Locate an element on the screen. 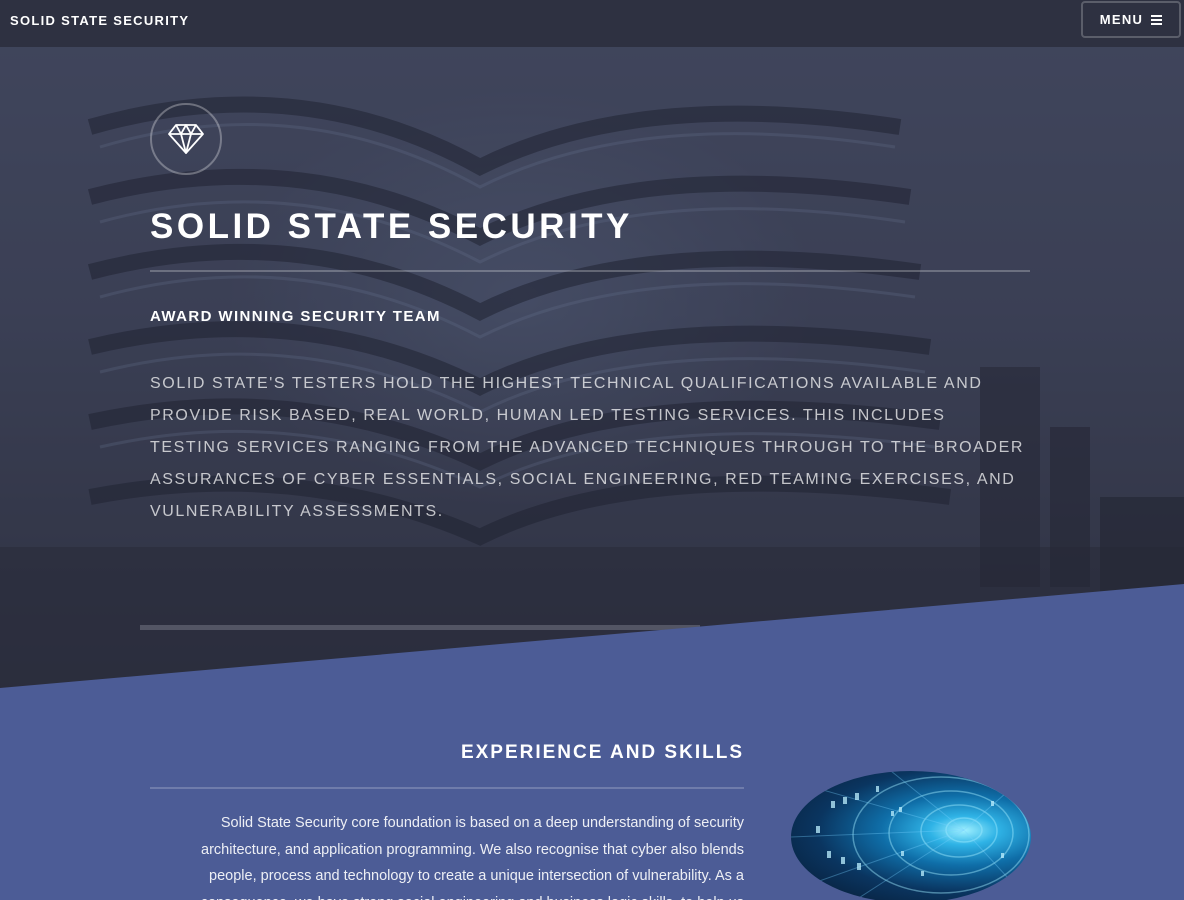 Image resolution: width=1184 pixels, height=900 pixels. site-brand-link: SOLID STATE SECURITY is located at coordinates (99, 20).